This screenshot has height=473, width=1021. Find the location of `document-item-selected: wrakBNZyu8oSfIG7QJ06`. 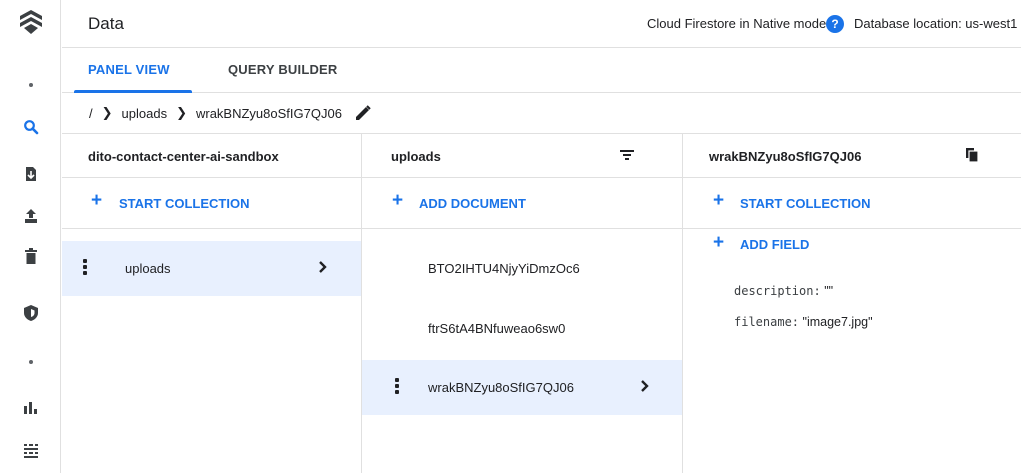

document-item-selected: wrakBNZyu8oSfIG7QJ06 is located at coordinates (522, 387).